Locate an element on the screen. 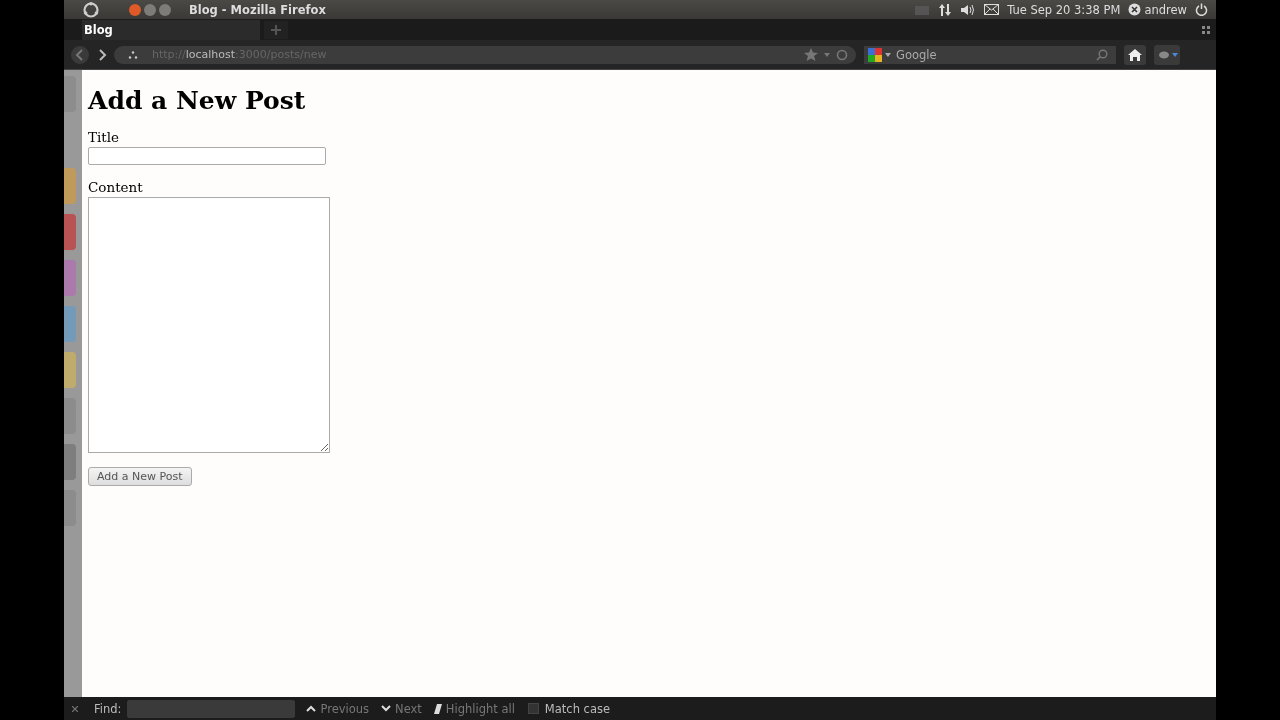  find-label: Find: is located at coordinates (108, 708).